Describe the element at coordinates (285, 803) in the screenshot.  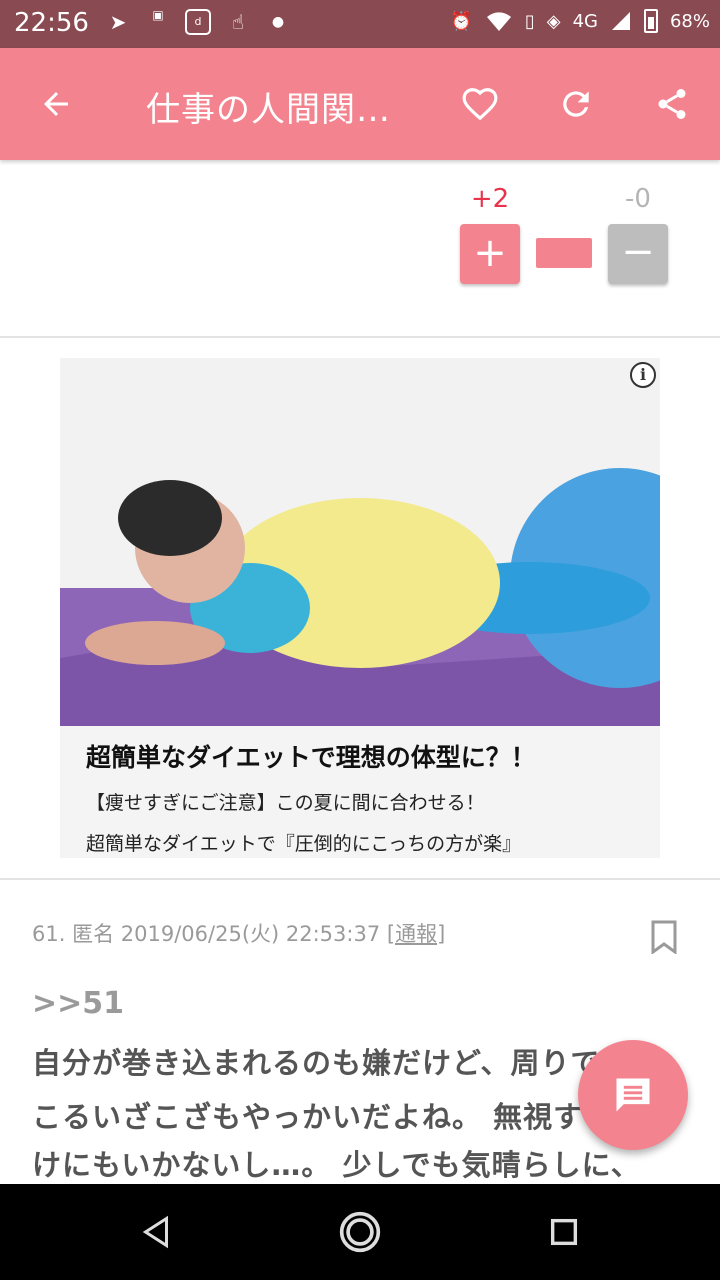
I see `ad-line-1: 【痩せすぎにご注意】この夏に間に合わせる！` at that location.